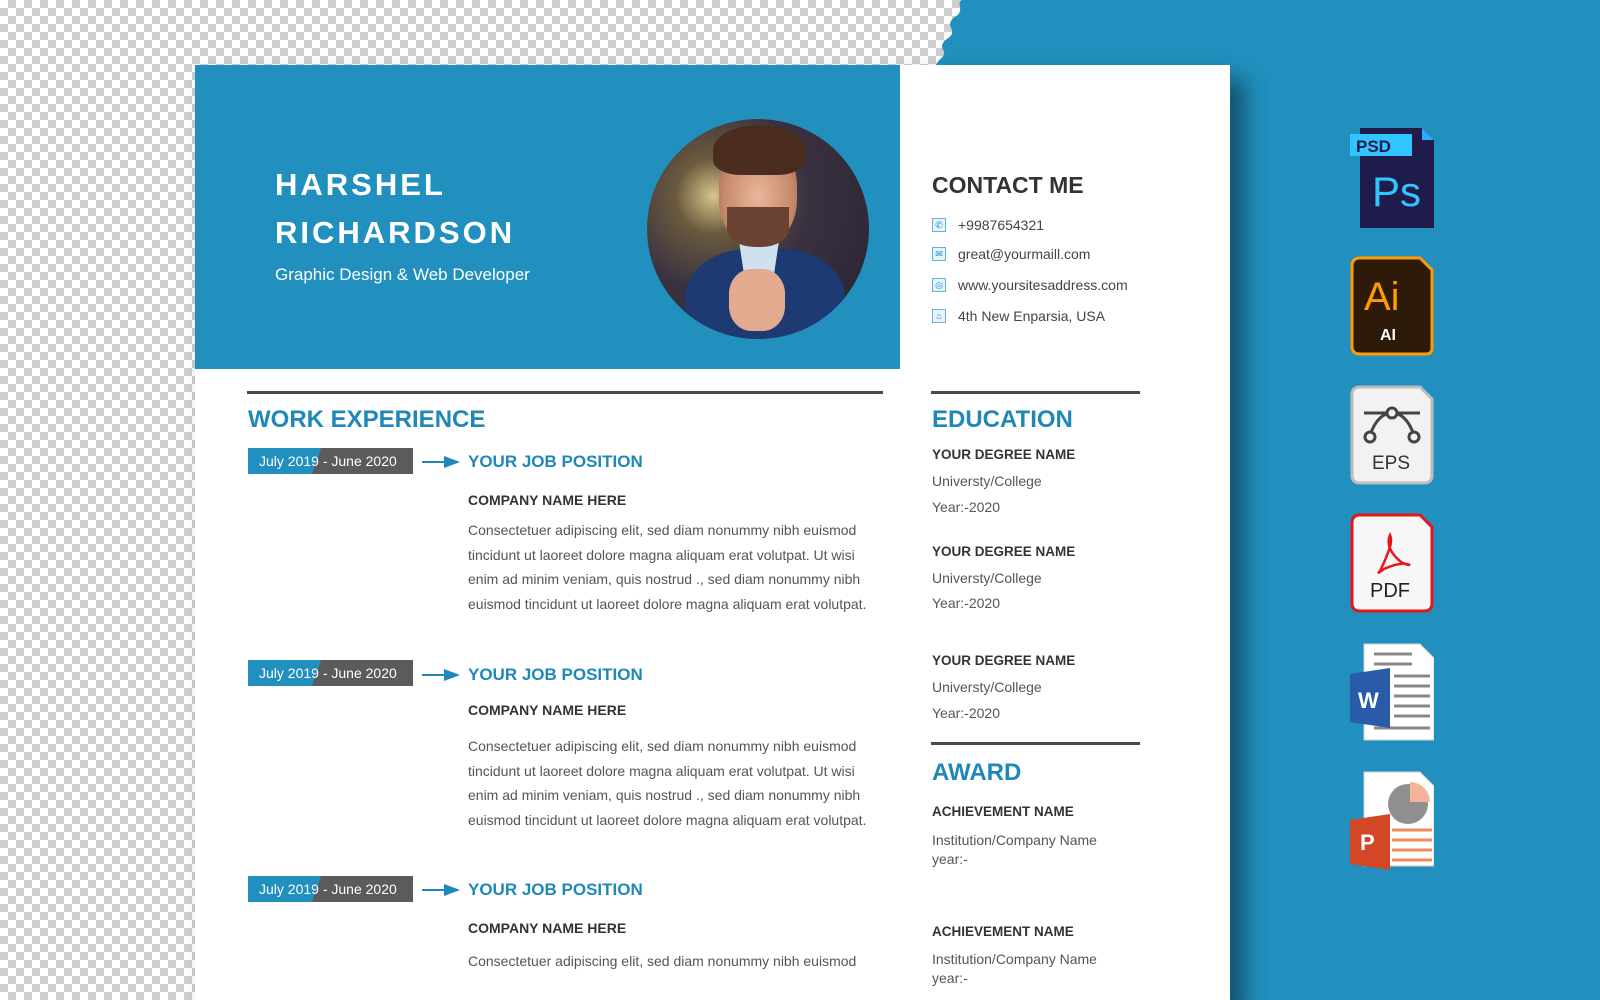 This screenshot has width=1600, height=1000. I want to click on contact-phone: ✆ +9987654321, so click(988, 225).